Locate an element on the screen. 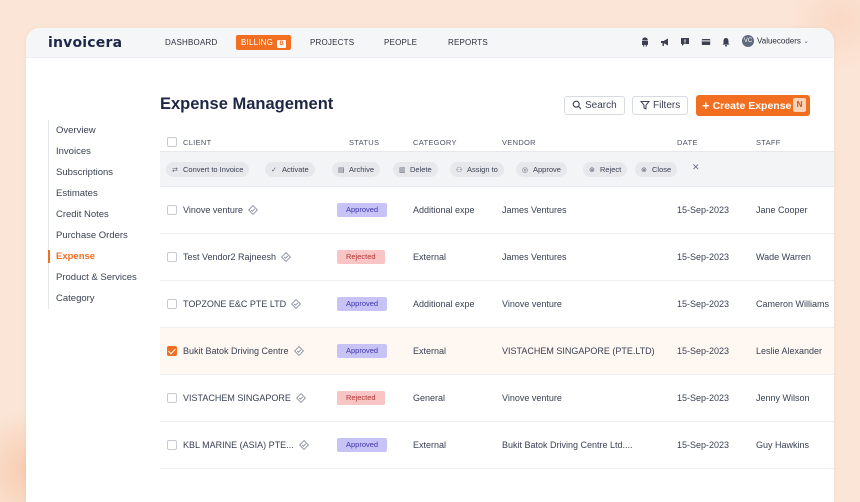 The image size is (860, 502). cell-client: TOPZONE E&C PTE LTD is located at coordinates (242, 304).